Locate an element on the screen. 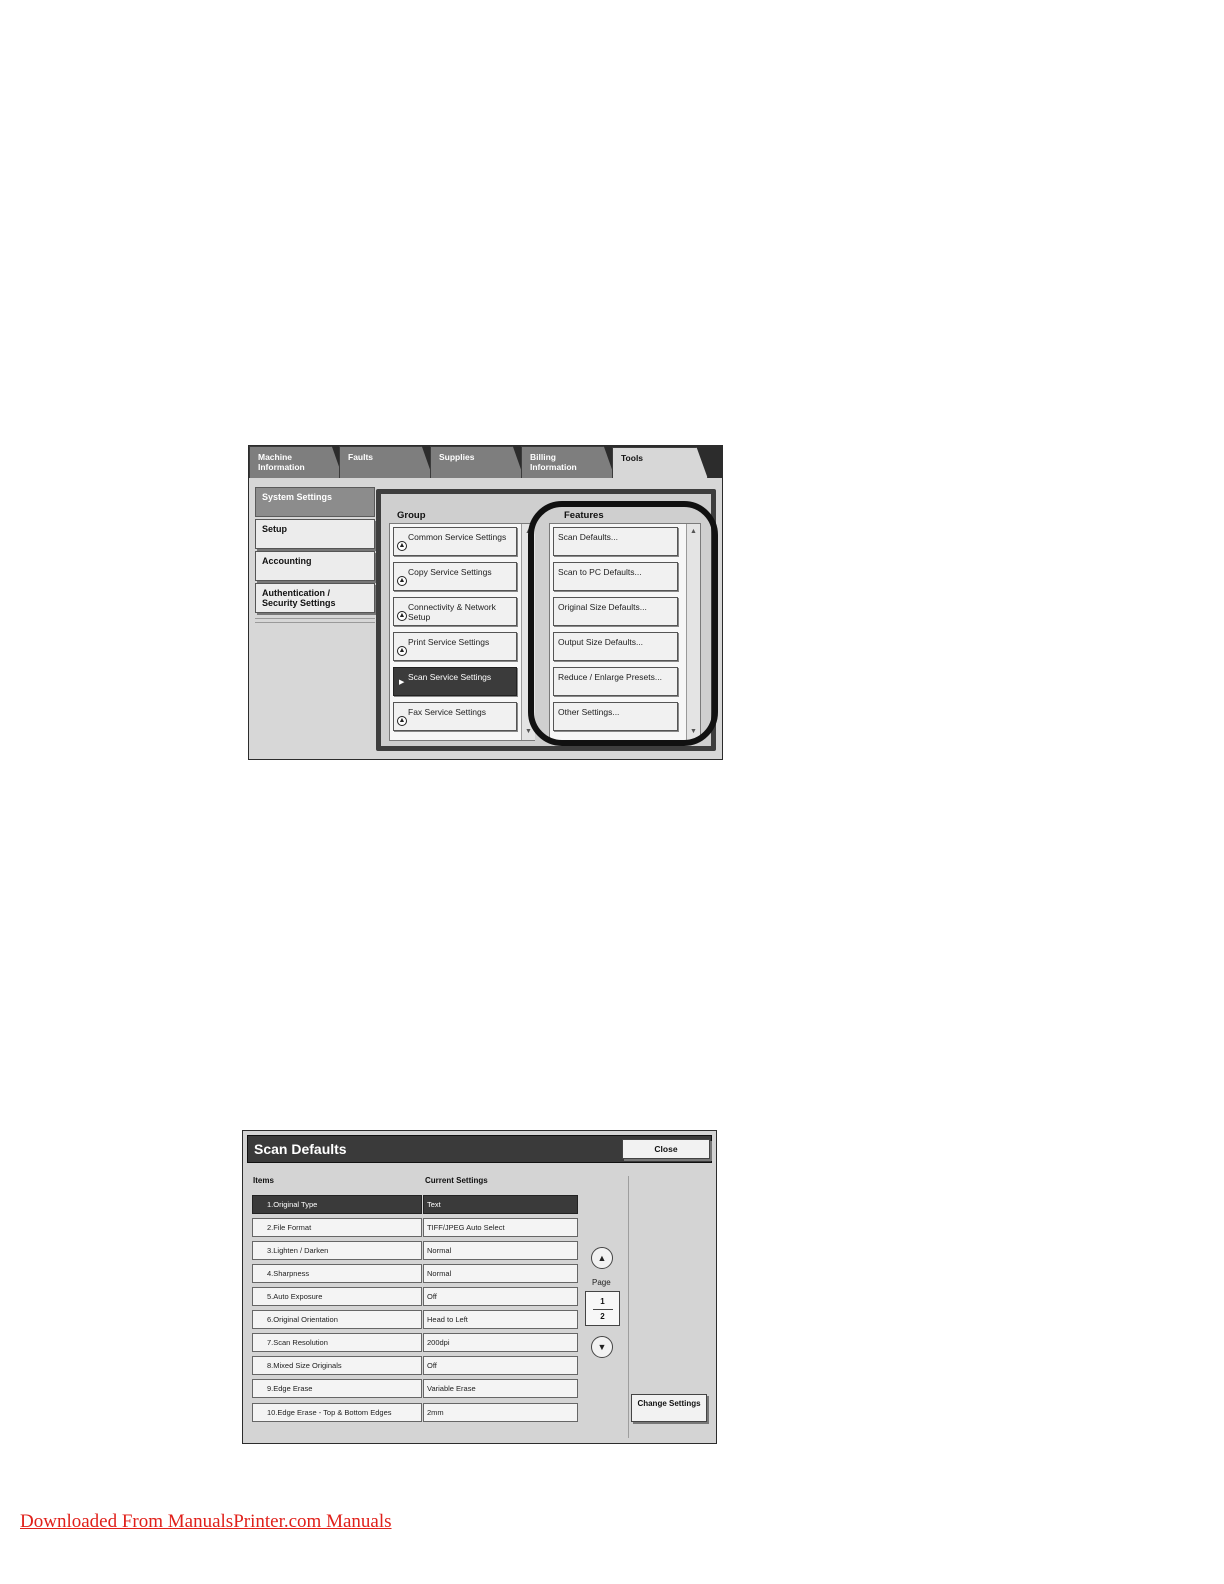 The image size is (1224, 1584). row-item: 8.Mixed Size Originals is located at coordinates (337, 1365).